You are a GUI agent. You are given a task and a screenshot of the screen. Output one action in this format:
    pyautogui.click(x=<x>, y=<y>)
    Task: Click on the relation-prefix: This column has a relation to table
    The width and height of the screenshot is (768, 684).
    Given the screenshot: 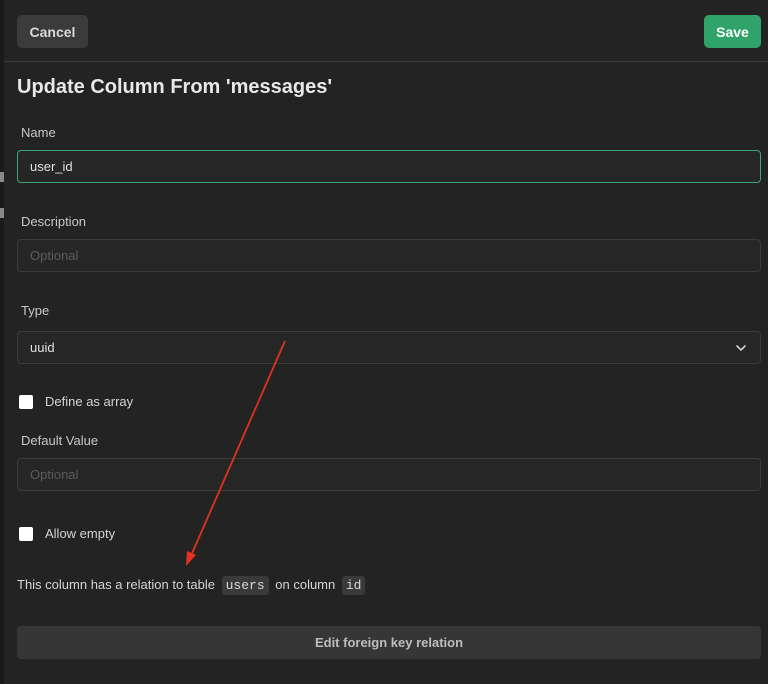 What is the action you would take?
    pyautogui.click(x=116, y=584)
    